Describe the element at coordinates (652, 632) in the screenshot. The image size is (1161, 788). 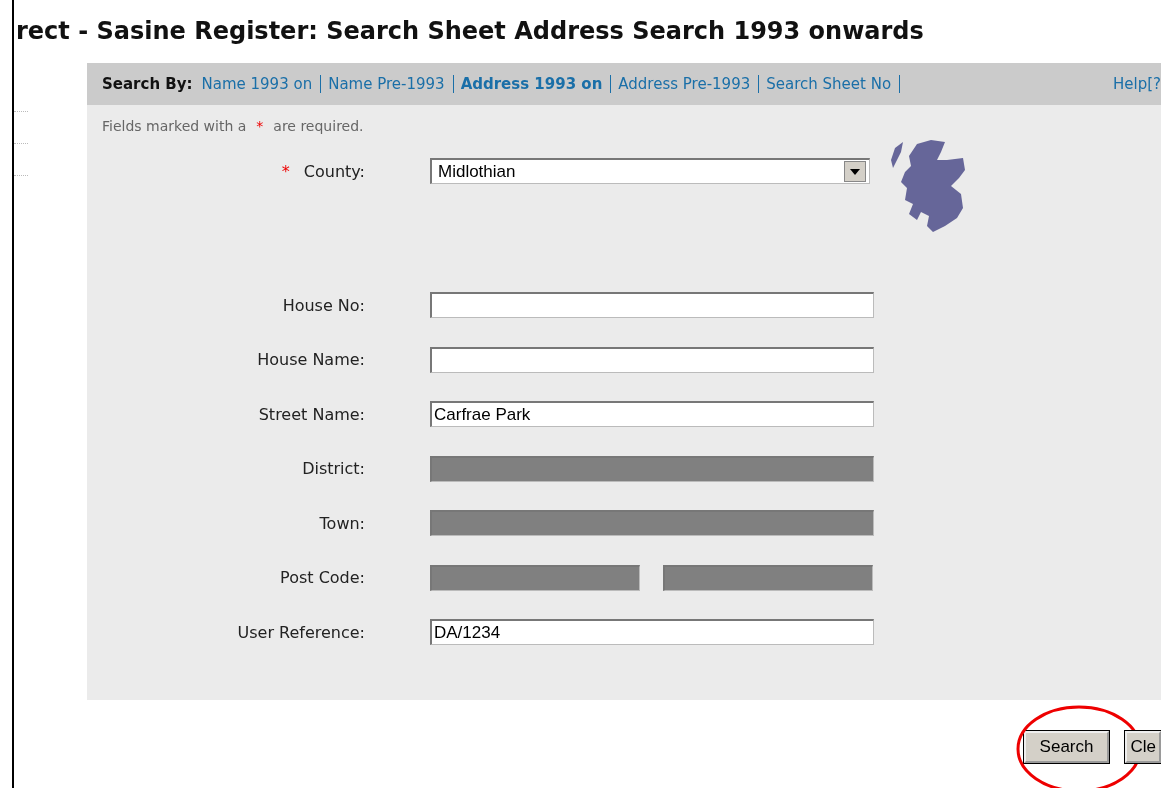
I see `input-field: DA/1234` at that location.